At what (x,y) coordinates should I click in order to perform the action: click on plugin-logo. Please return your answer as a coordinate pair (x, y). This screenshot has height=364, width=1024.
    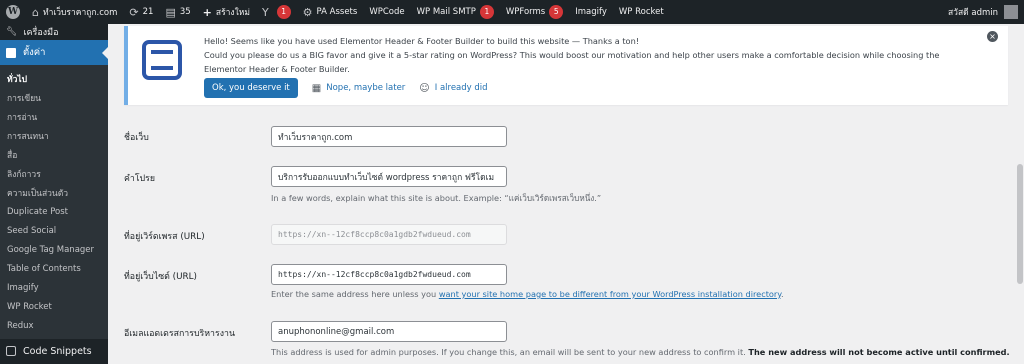
    Looking at the image, I should click on (162, 60).